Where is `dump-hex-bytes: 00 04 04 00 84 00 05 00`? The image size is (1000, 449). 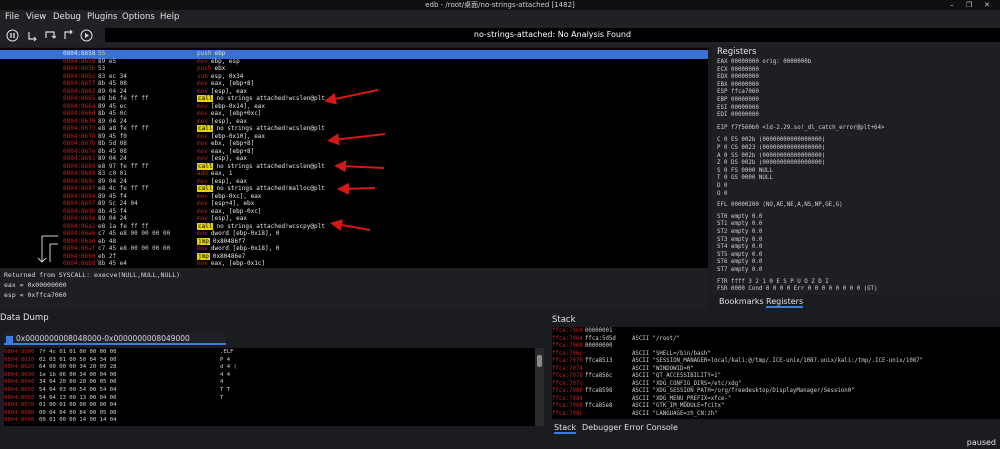
dump-hex-bytes: 00 04 04 00 84 00 05 00 is located at coordinates (78, 412).